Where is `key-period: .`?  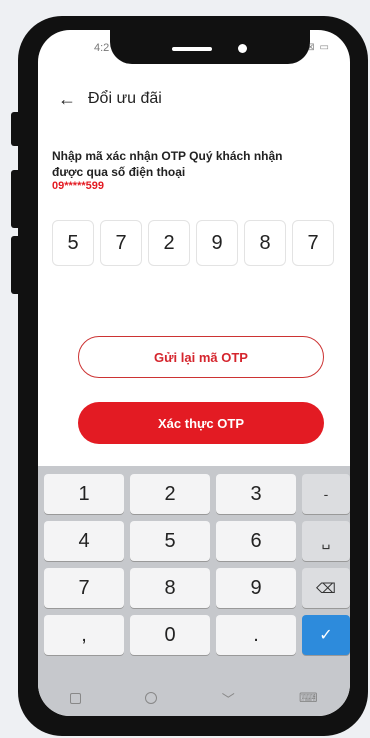
key-period: . is located at coordinates (256, 635).